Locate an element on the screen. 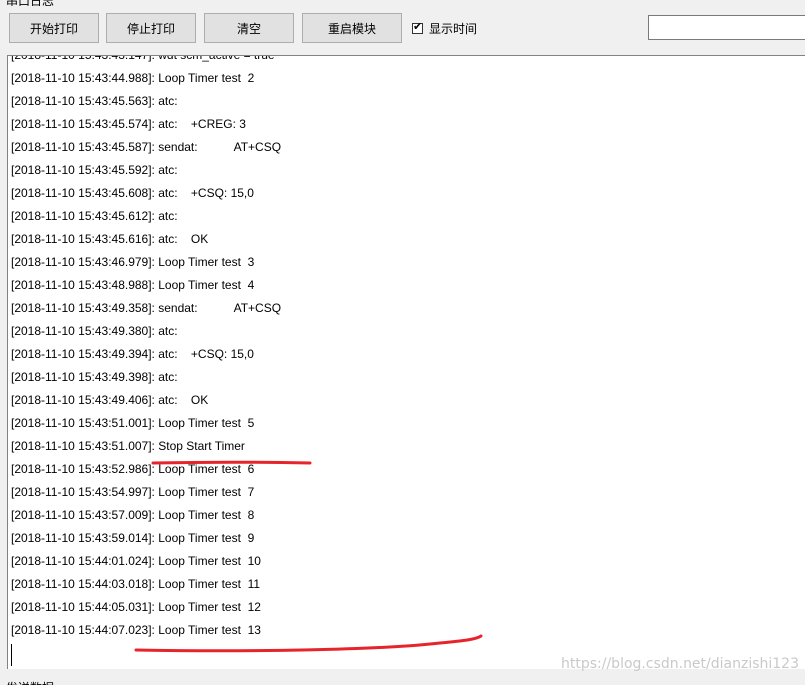 The height and width of the screenshot is (685, 805). checkbox-box: ✔ is located at coordinates (417, 26).